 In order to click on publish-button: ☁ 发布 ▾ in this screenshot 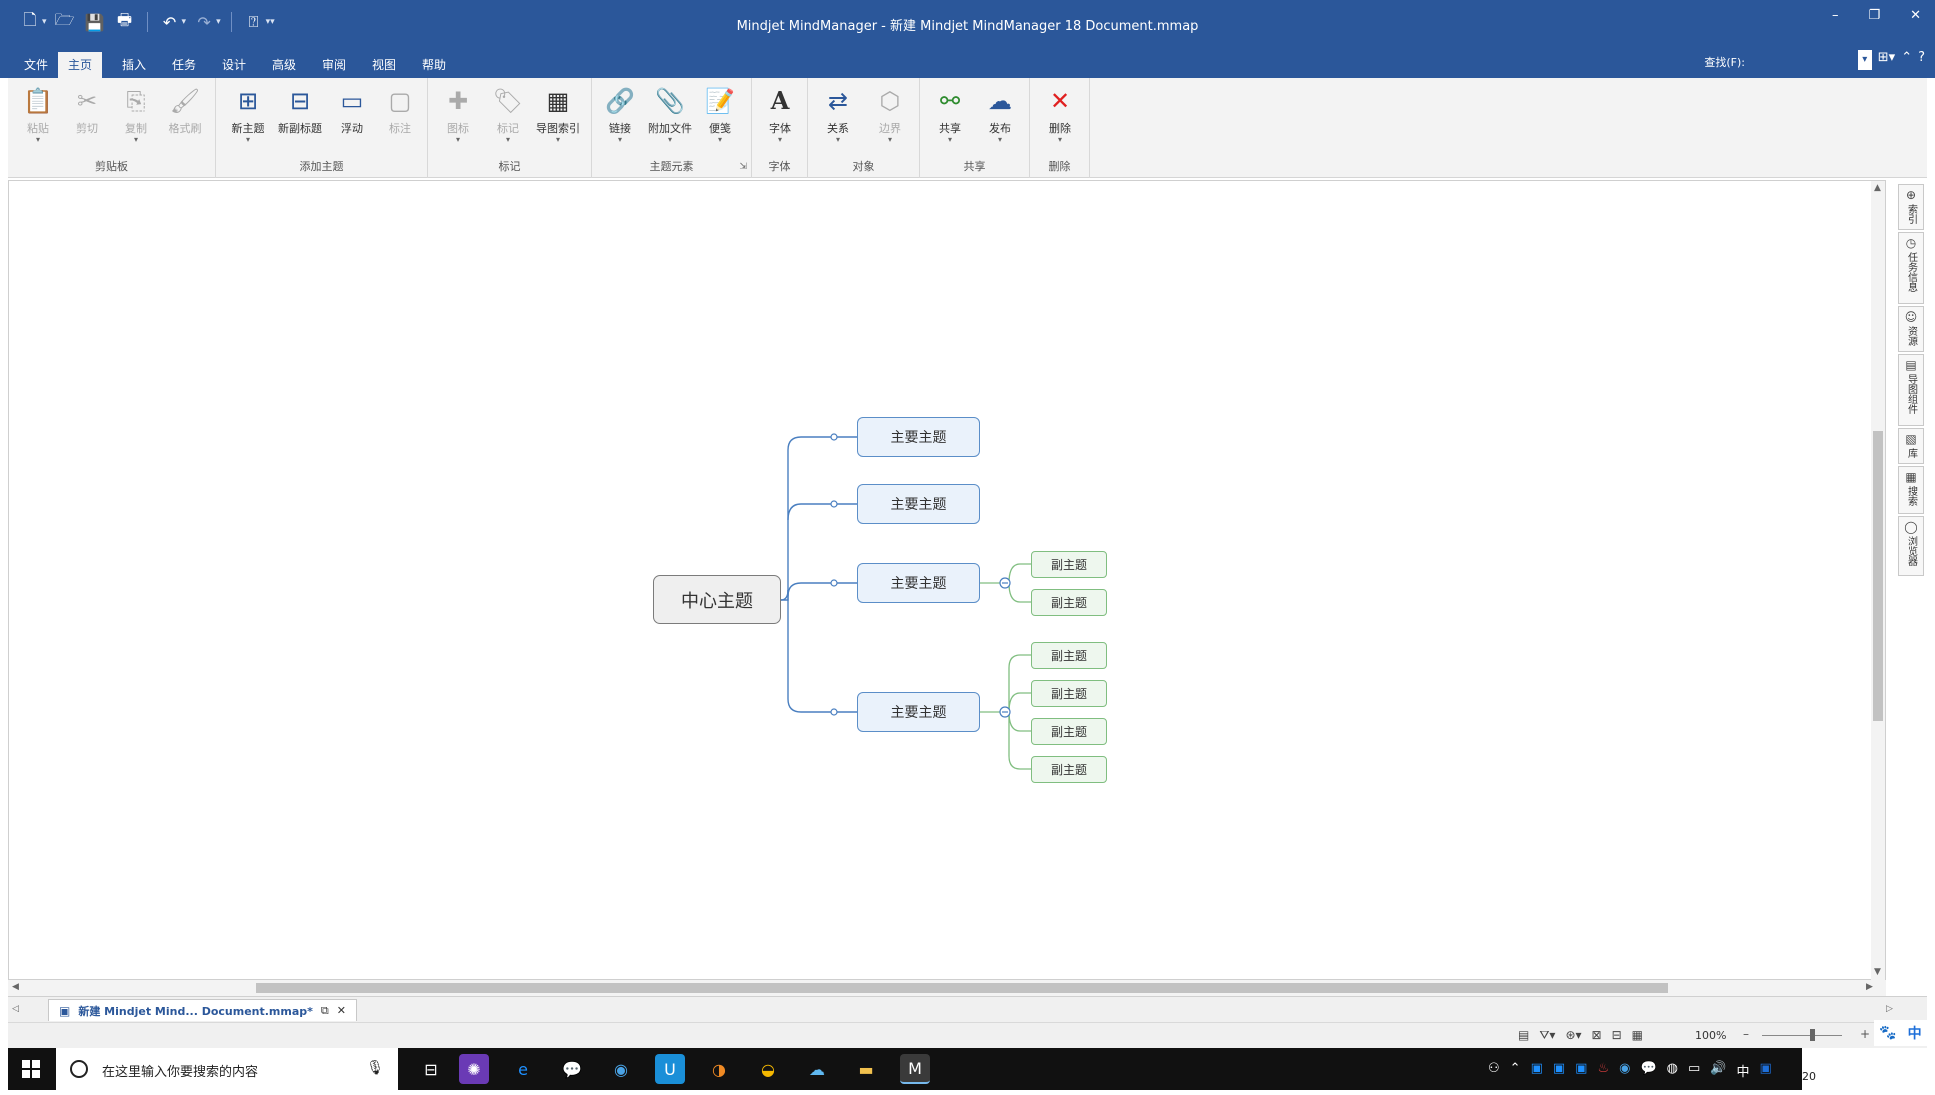, I will do `click(1000, 118)`.